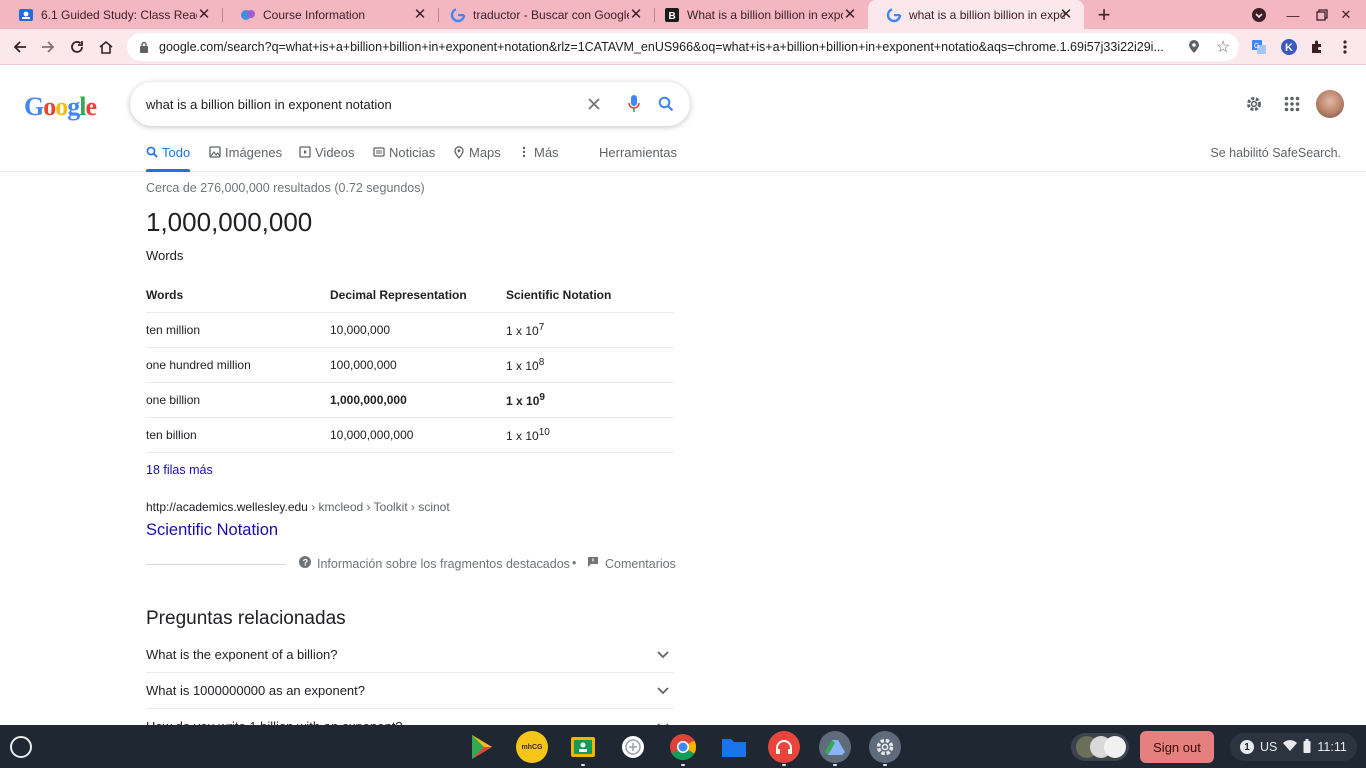 This screenshot has width=1366, height=768. Describe the element at coordinates (1346, 15) in the screenshot. I see `close-window-icon: ✕` at that location.